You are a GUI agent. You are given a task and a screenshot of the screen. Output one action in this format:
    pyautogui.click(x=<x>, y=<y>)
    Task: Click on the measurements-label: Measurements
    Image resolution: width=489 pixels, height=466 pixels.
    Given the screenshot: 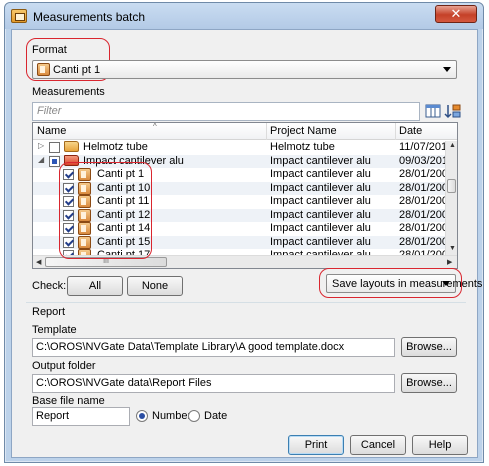 What is the action you would take?
    pyautogui.click(x=68, y=92)
    